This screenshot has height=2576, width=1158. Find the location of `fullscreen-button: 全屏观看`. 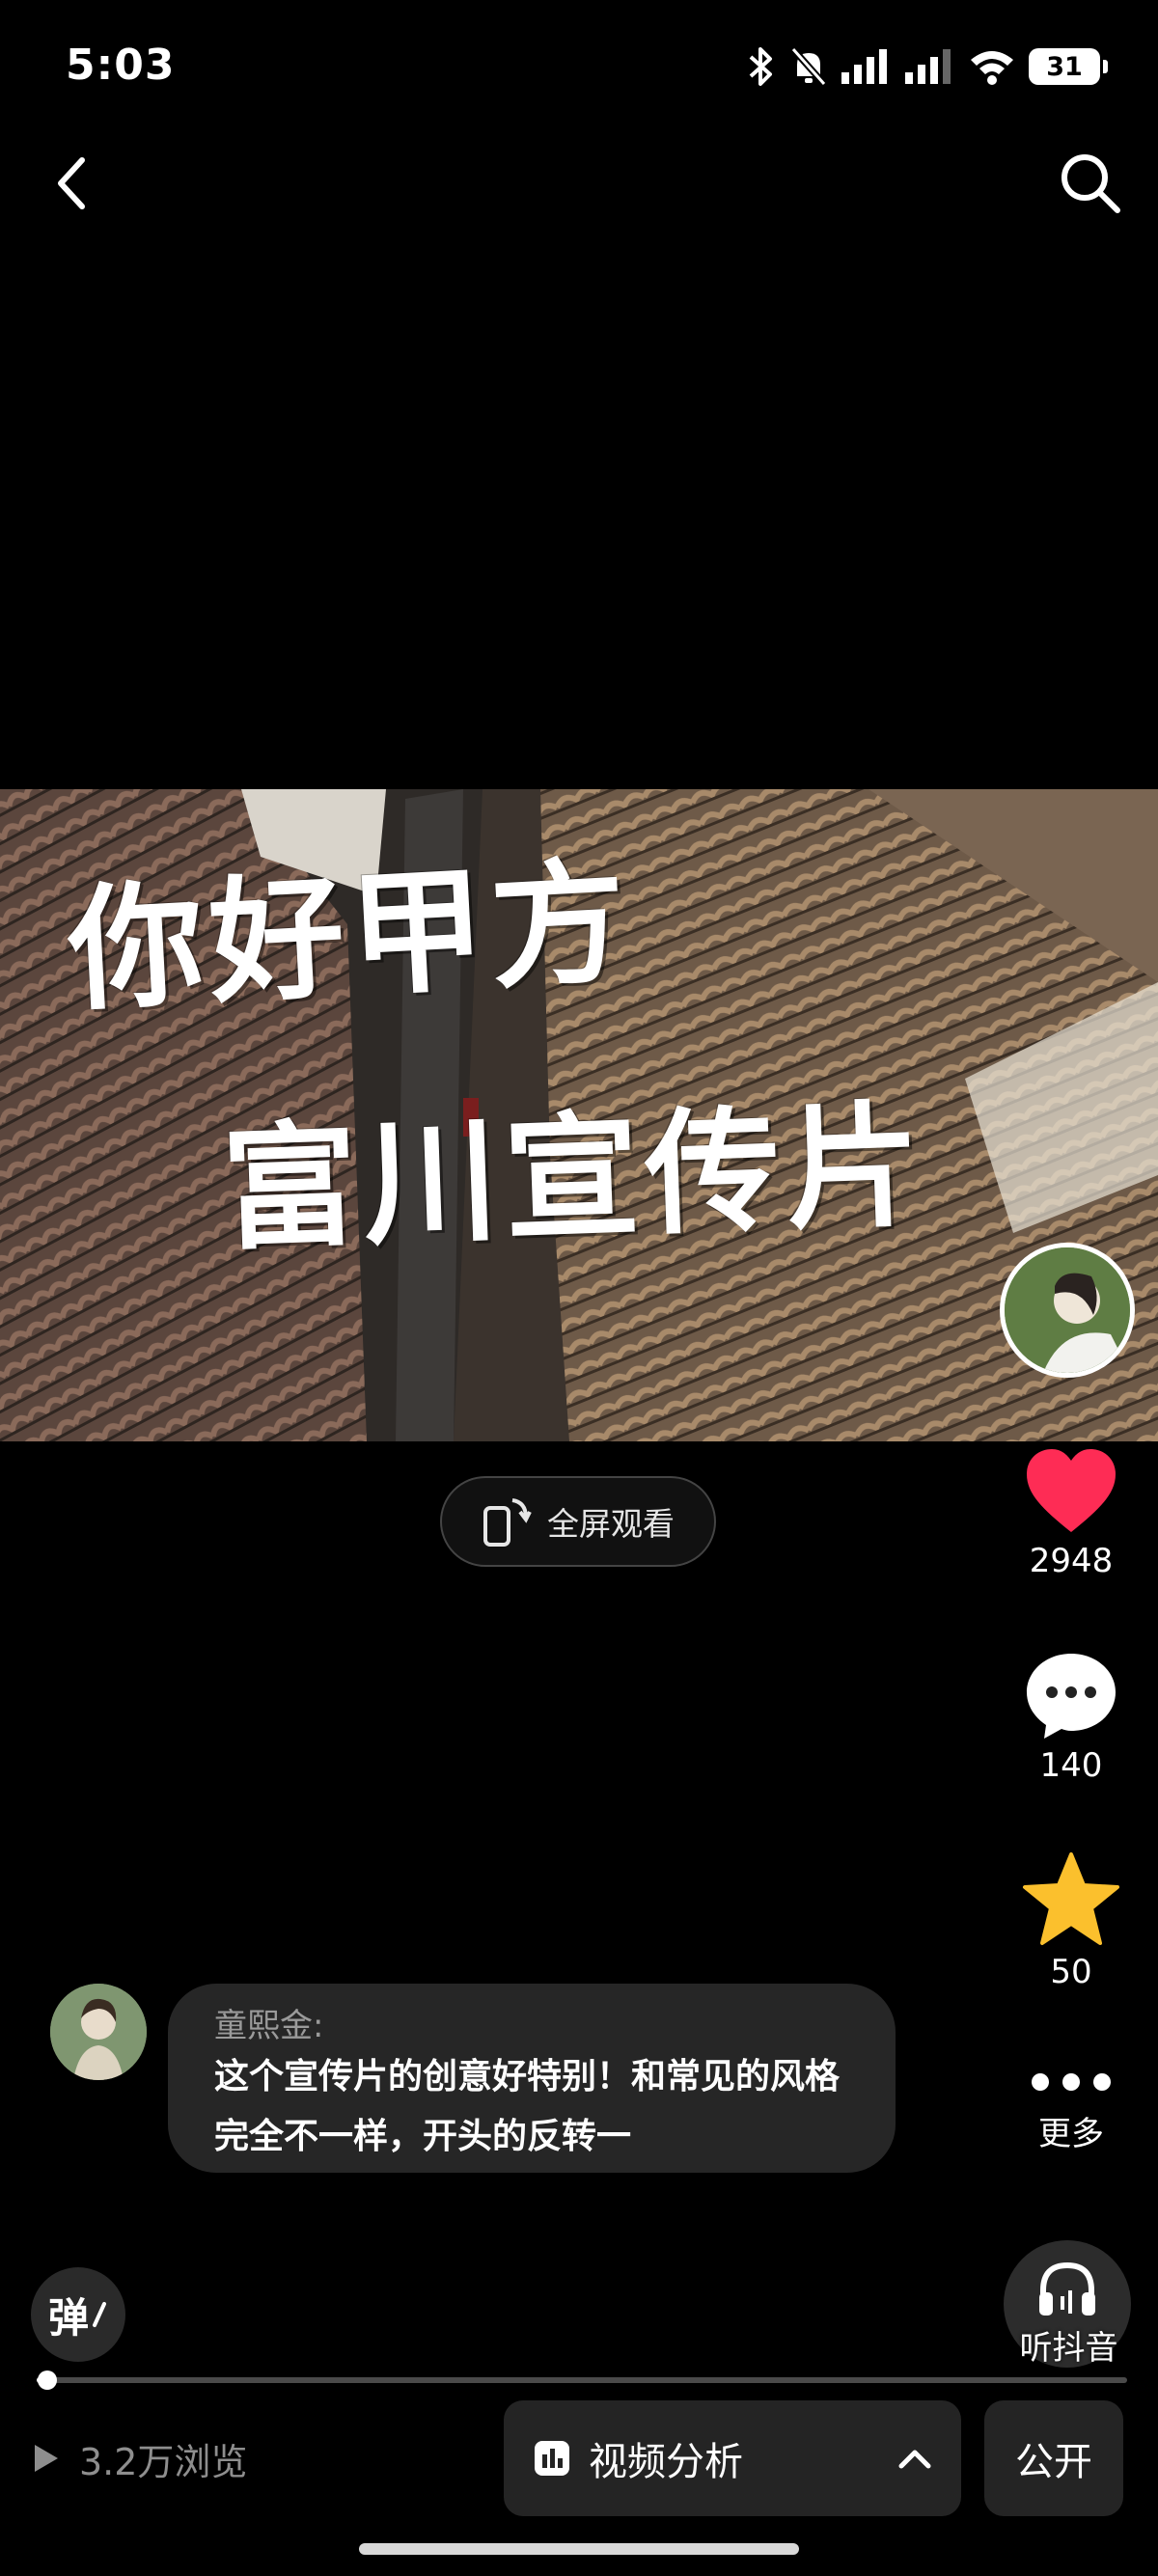

fullscreen-button: 全屏观看 is located at coordinates (578, 1521).